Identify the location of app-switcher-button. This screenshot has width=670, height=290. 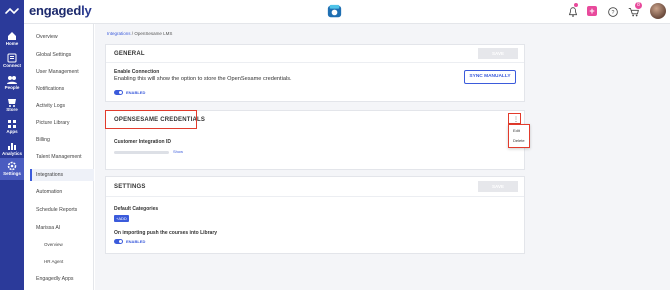
(12, 12).